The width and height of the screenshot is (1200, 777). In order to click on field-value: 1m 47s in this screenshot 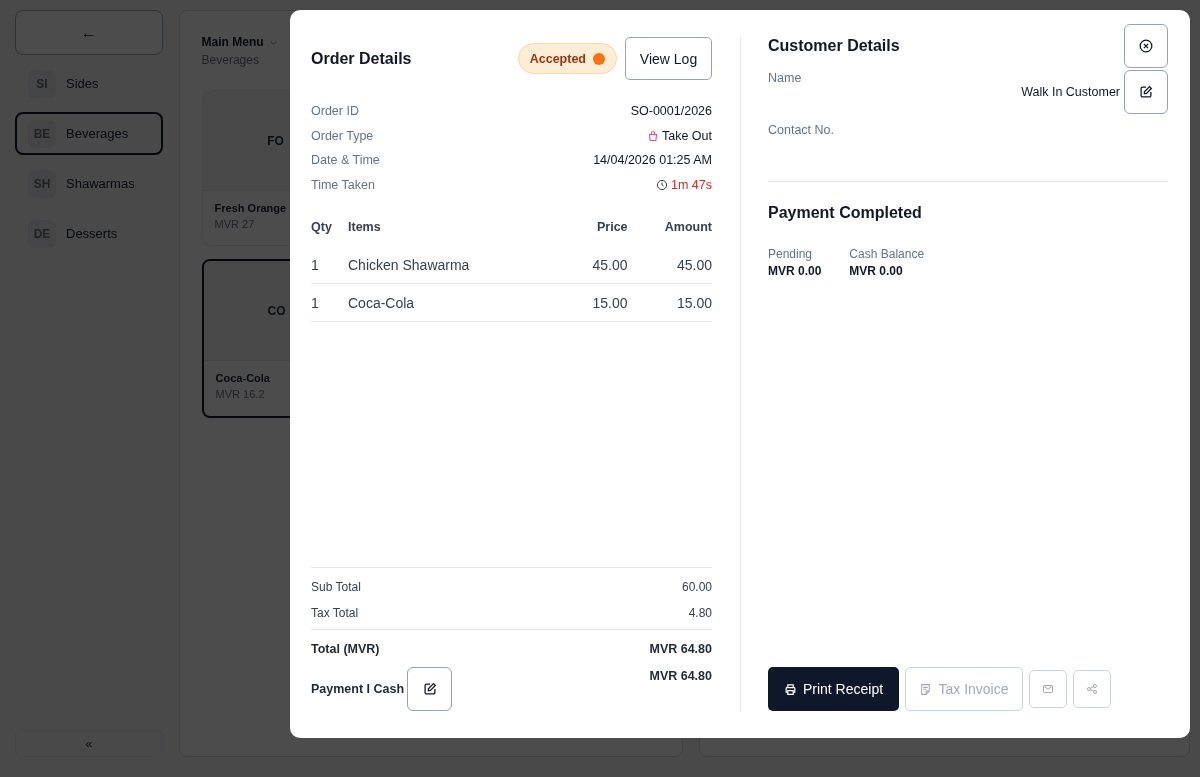, I will do `click(691, 184)`.